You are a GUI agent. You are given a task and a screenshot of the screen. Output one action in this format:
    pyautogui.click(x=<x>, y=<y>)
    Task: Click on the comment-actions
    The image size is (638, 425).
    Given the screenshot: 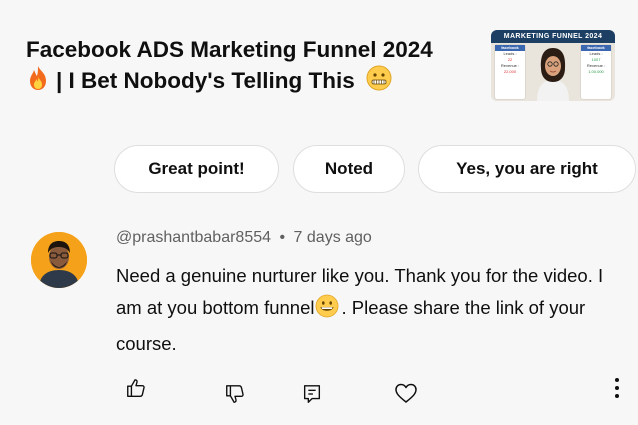 What is the action you would take?
    pyautogui.click(x=319, y=393)
    